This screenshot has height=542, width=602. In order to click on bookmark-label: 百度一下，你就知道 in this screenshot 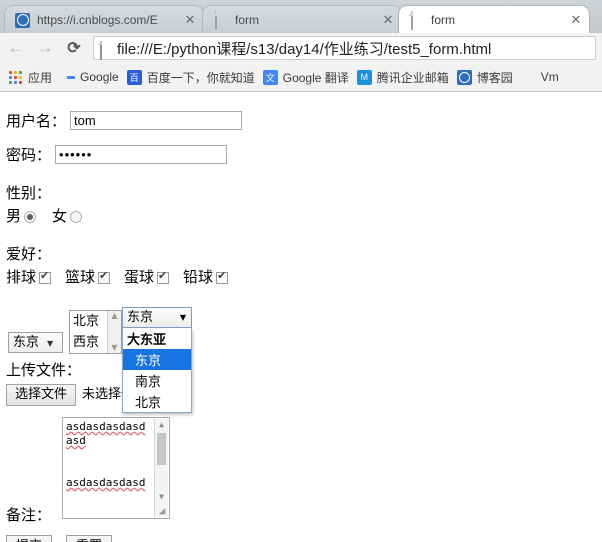, I will do `click(200, 77)`.